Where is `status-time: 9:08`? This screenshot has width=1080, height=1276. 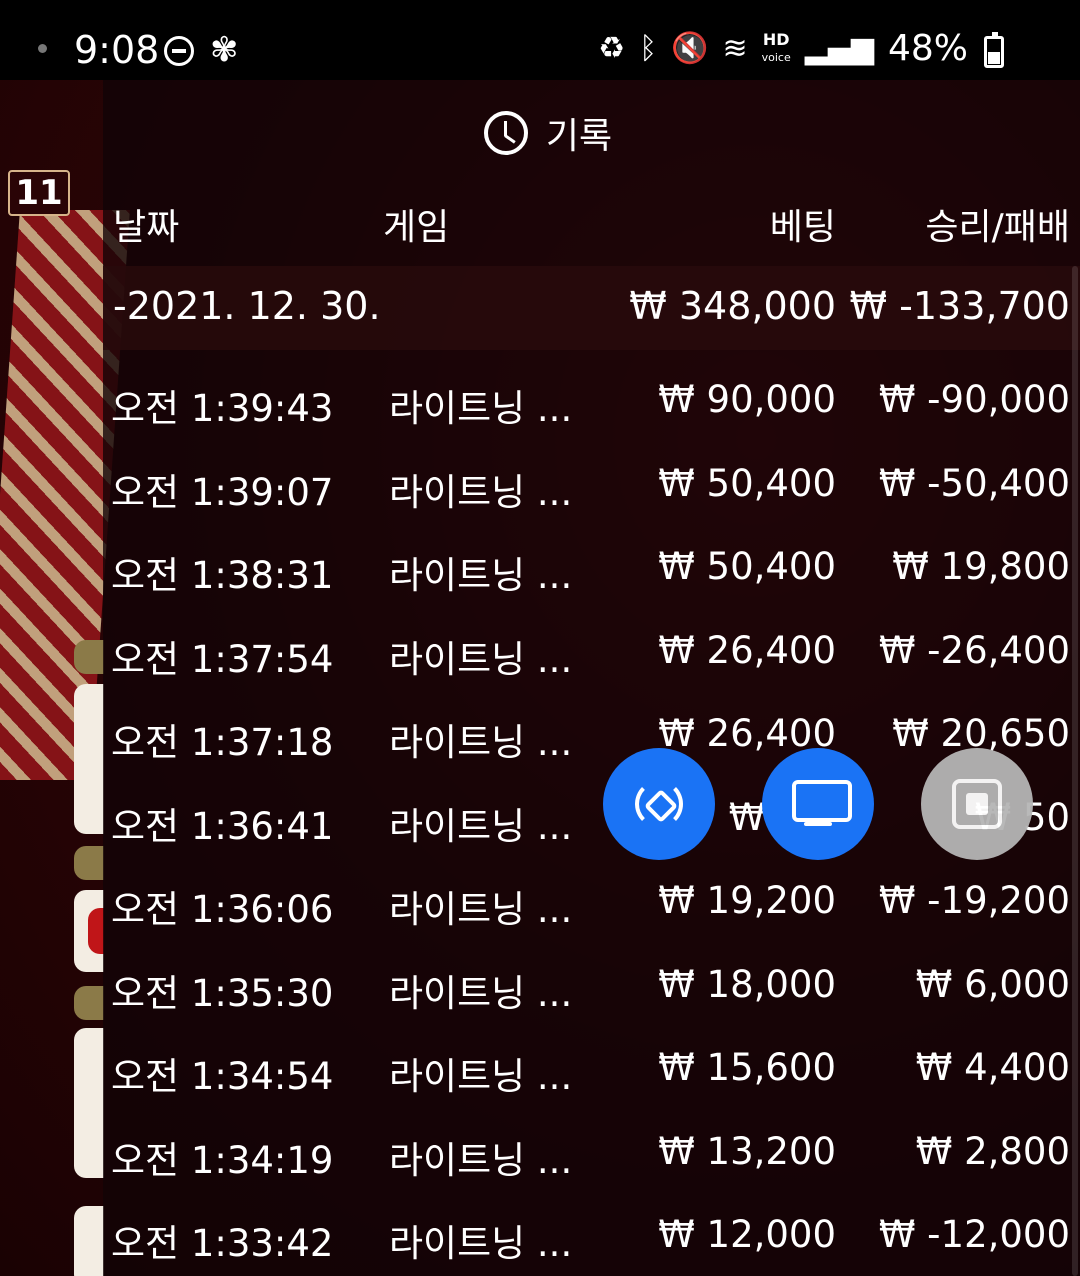
status-time: 9:08 is located at coordinates (117, 50).